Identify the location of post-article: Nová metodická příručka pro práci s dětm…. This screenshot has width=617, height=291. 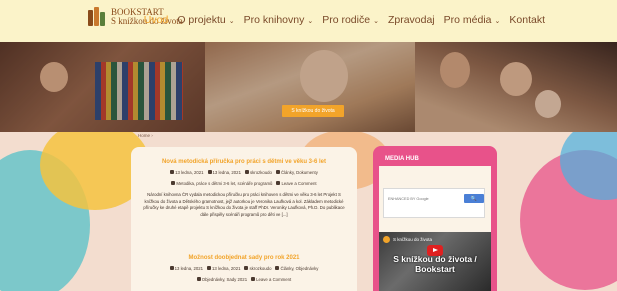
(244, 188).